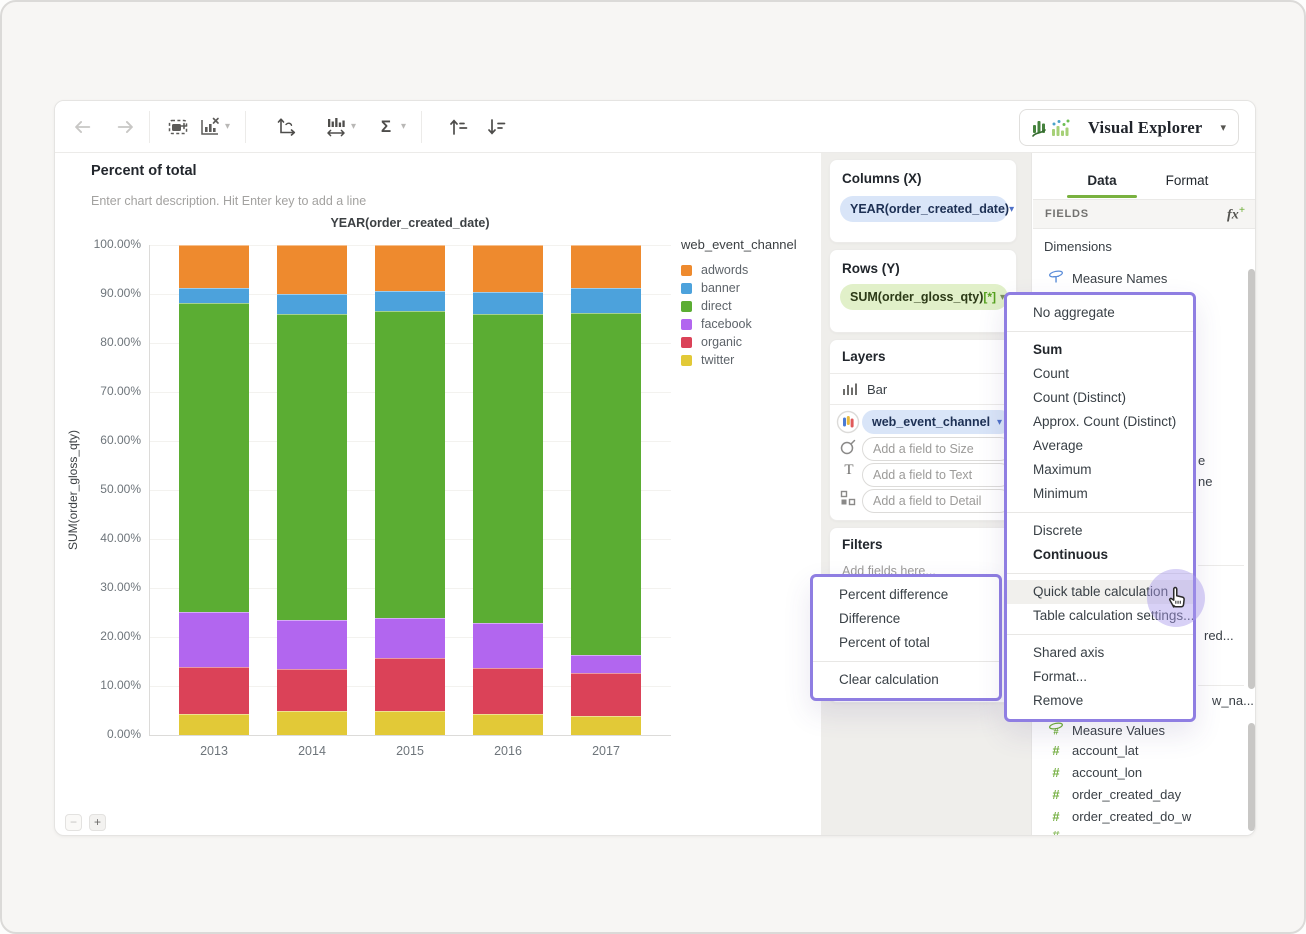  I want to click on zoom-out-button: −, so click(73, 822).